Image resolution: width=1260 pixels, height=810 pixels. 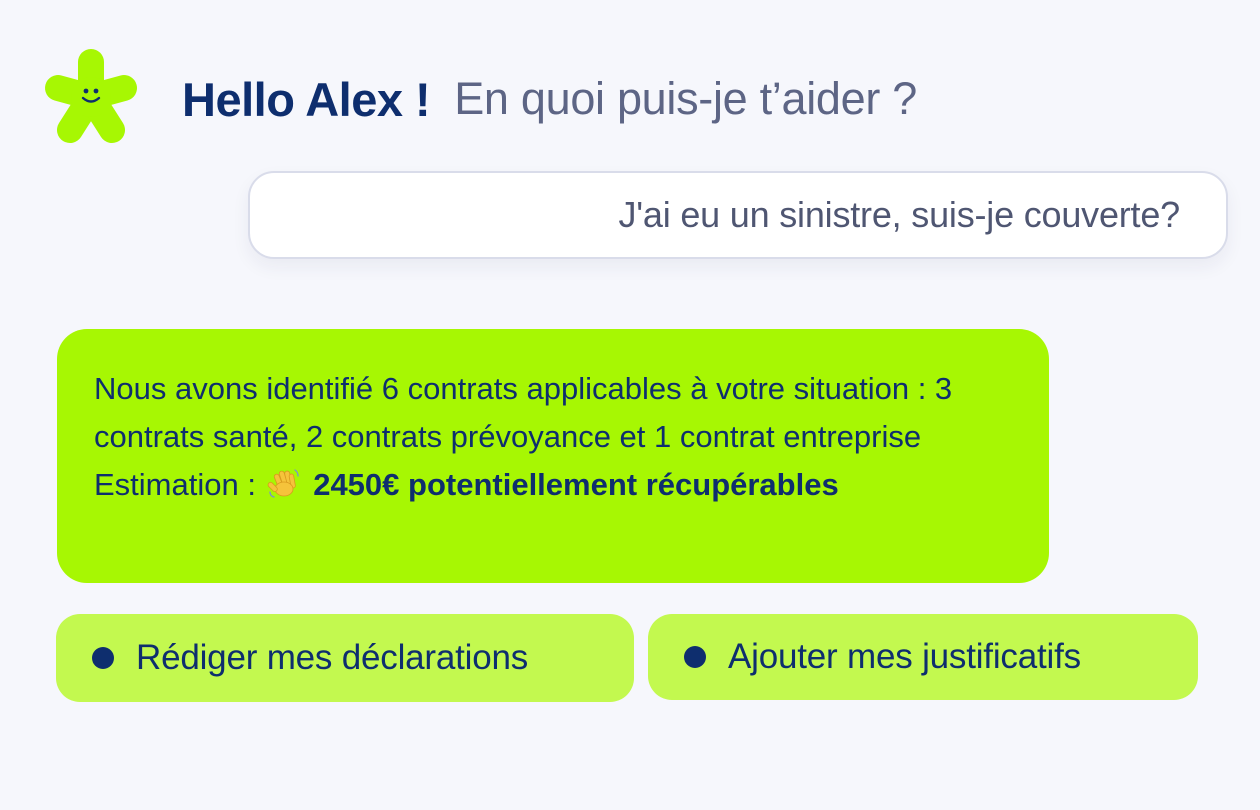 I want to click on smiling-flower-icon, so click(x=91, y=96).